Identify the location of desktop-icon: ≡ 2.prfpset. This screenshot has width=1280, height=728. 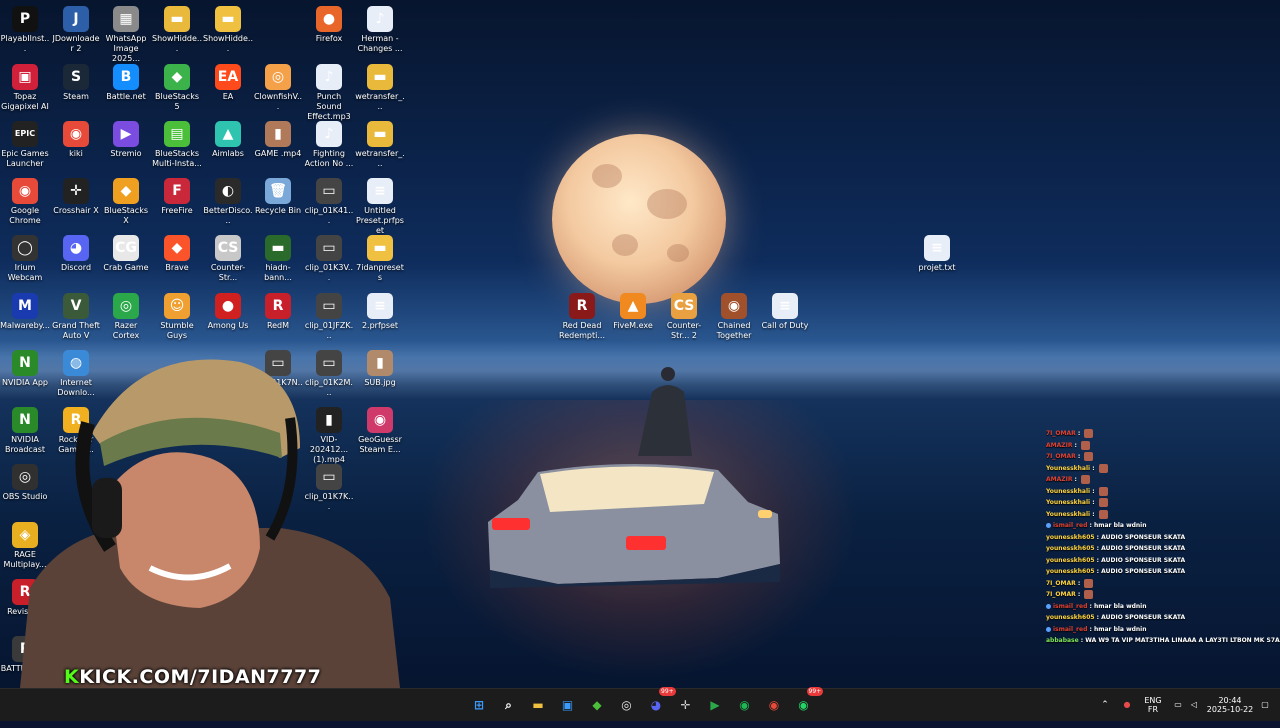
(380, 317).